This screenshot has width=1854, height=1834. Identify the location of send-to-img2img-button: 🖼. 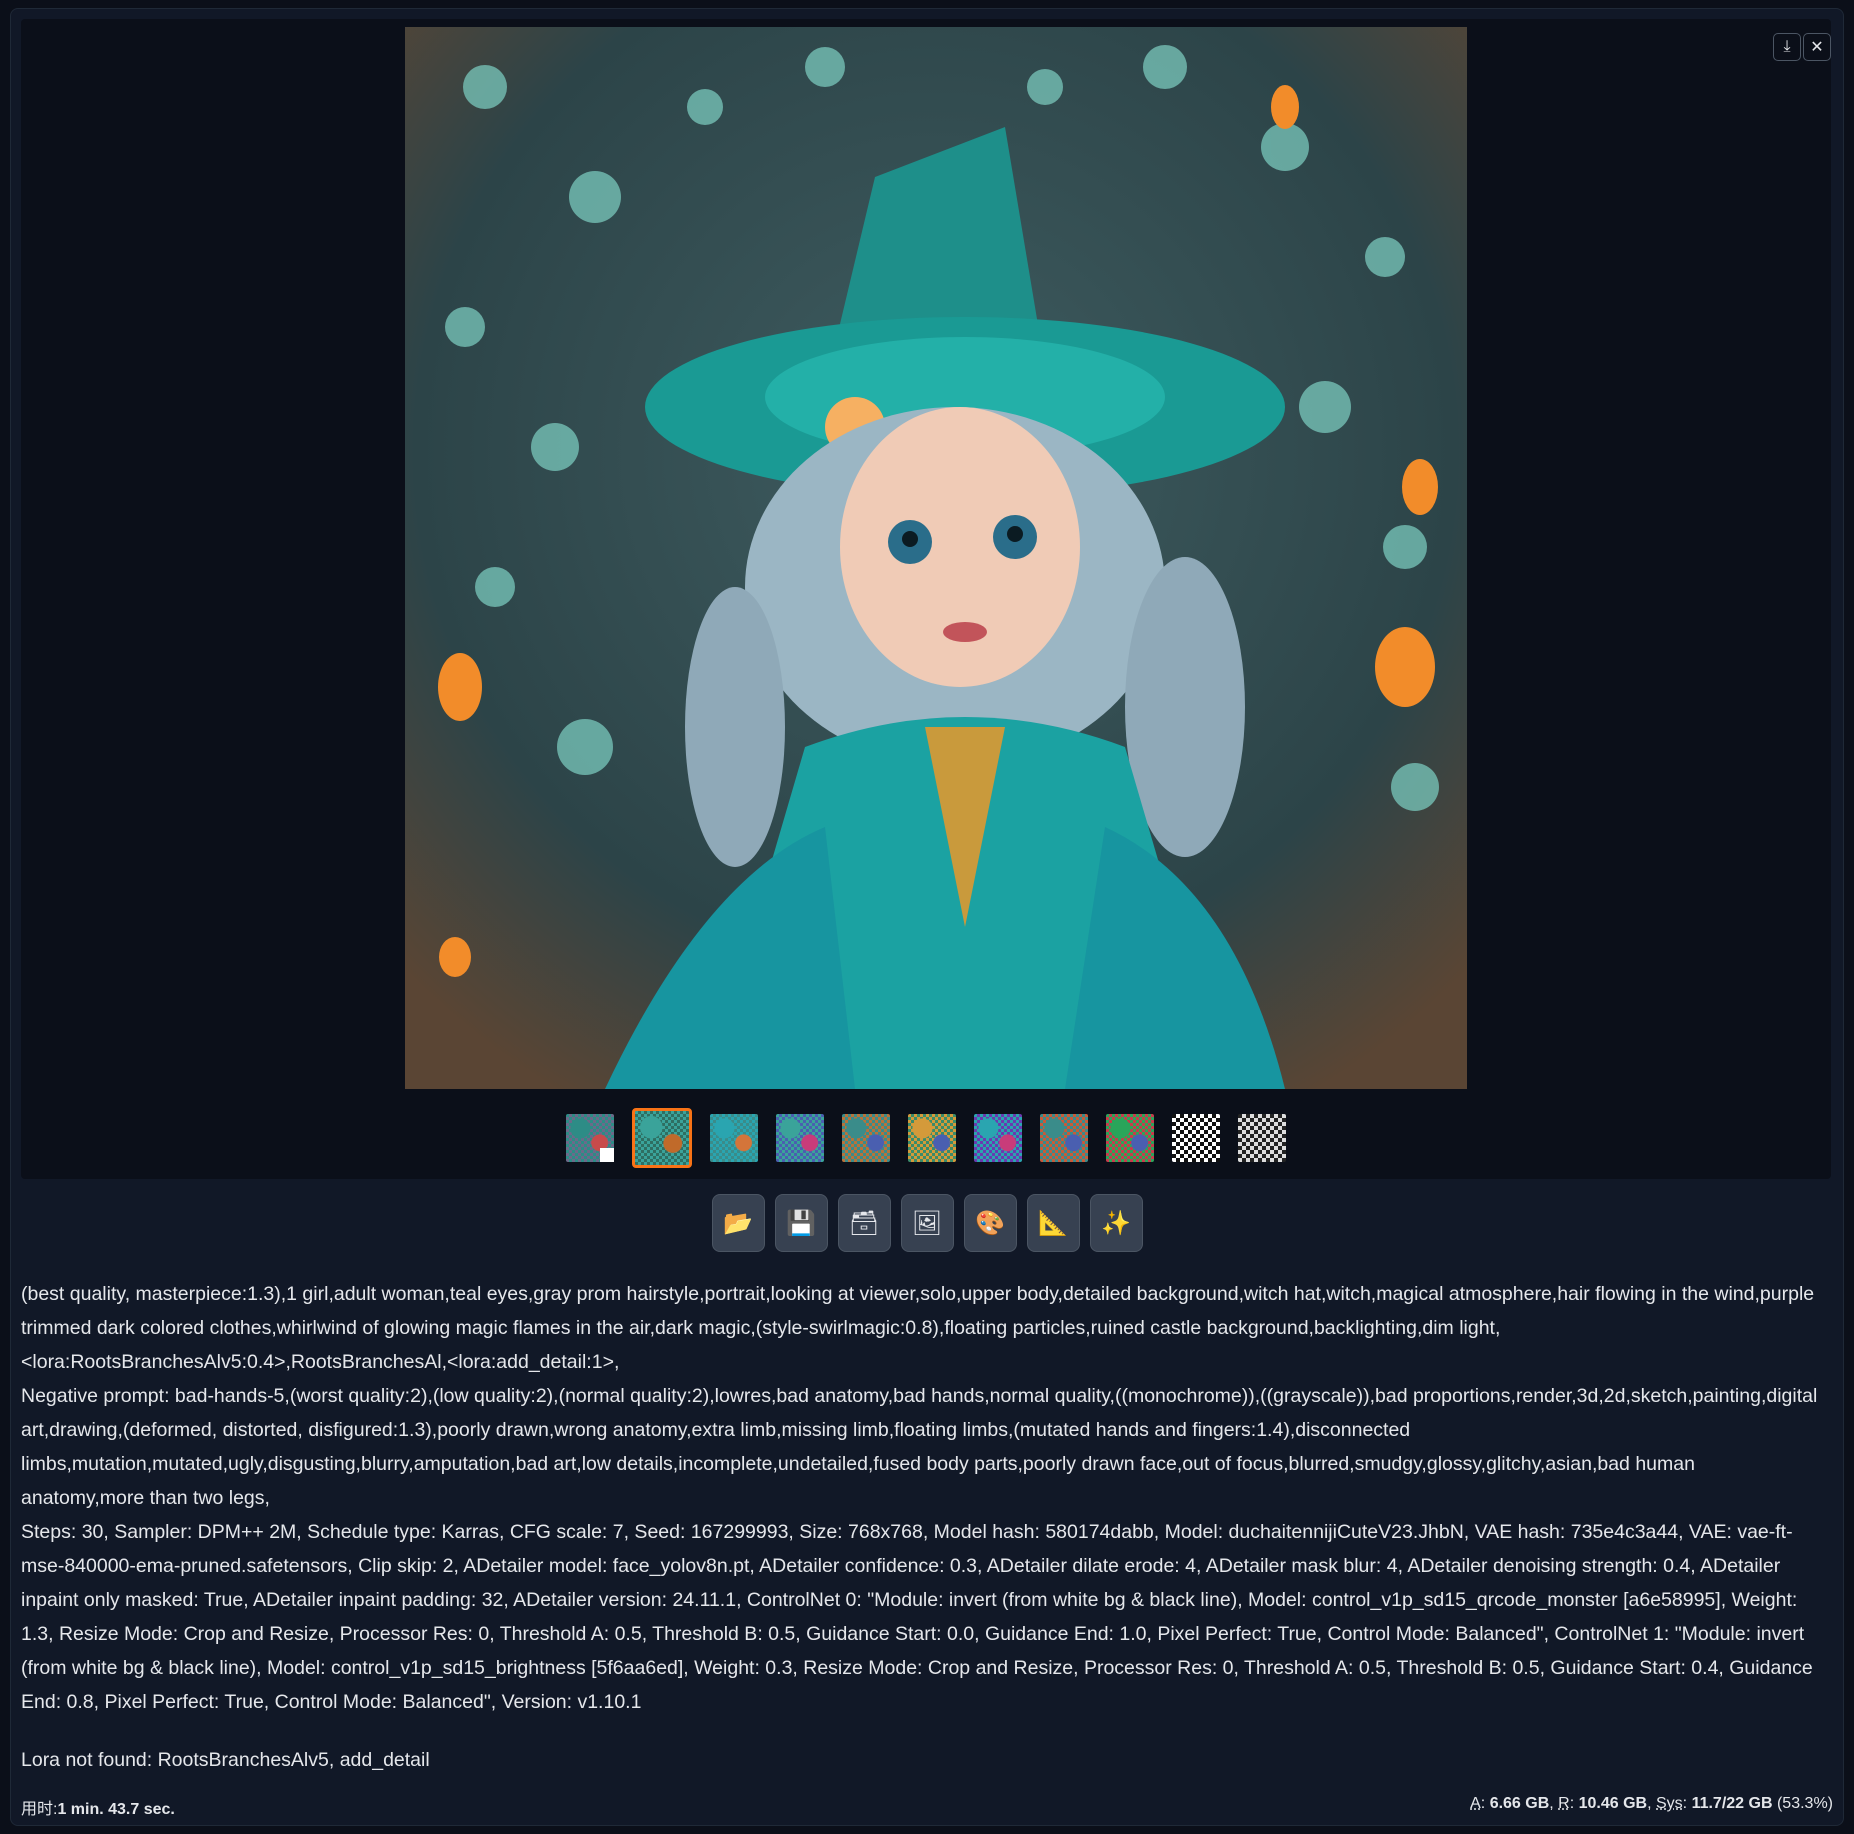
(927, 1223).